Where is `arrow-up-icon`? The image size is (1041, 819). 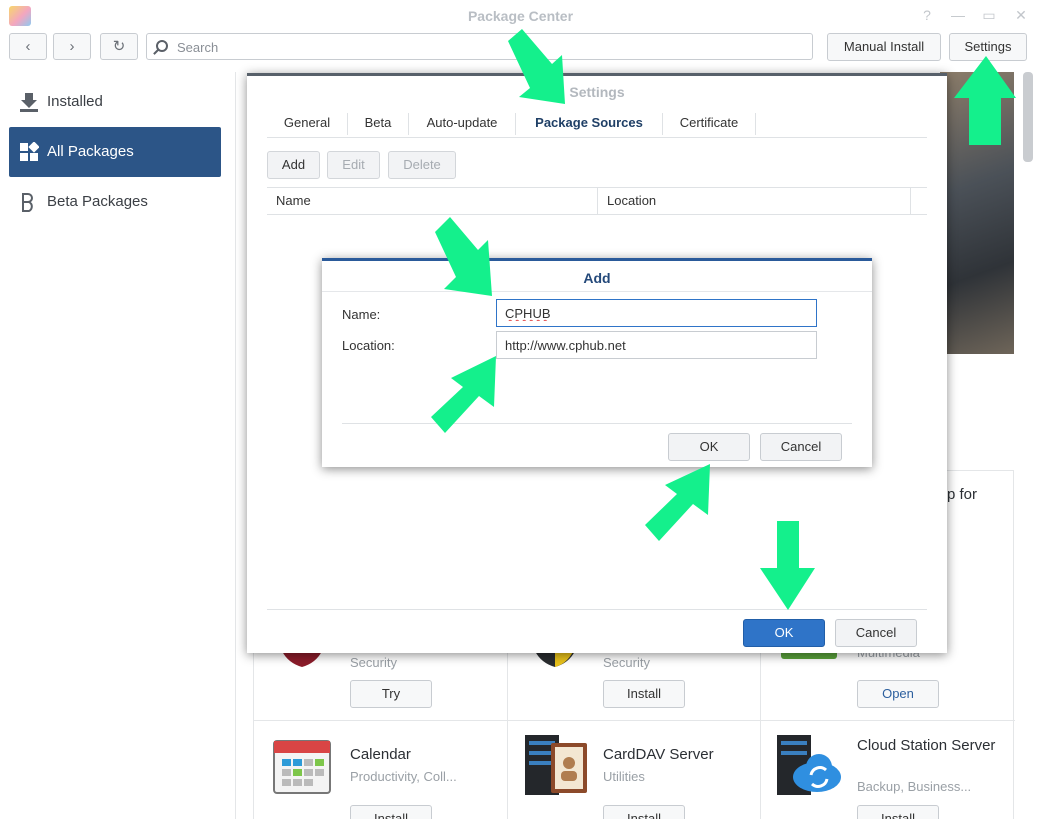 arrow-up-icon is located at coordinates (985, 100).